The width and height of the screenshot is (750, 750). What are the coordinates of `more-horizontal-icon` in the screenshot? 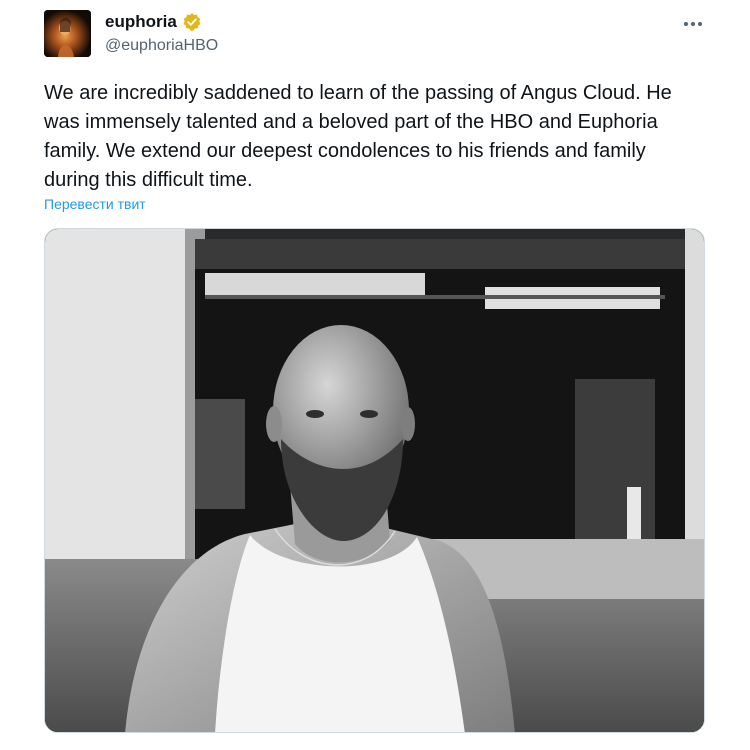 It's located at (693, 24).